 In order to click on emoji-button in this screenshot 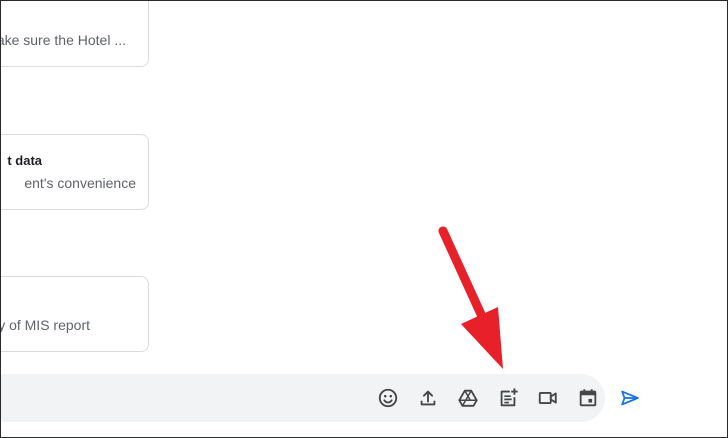, I will do `click(388, 398)`.